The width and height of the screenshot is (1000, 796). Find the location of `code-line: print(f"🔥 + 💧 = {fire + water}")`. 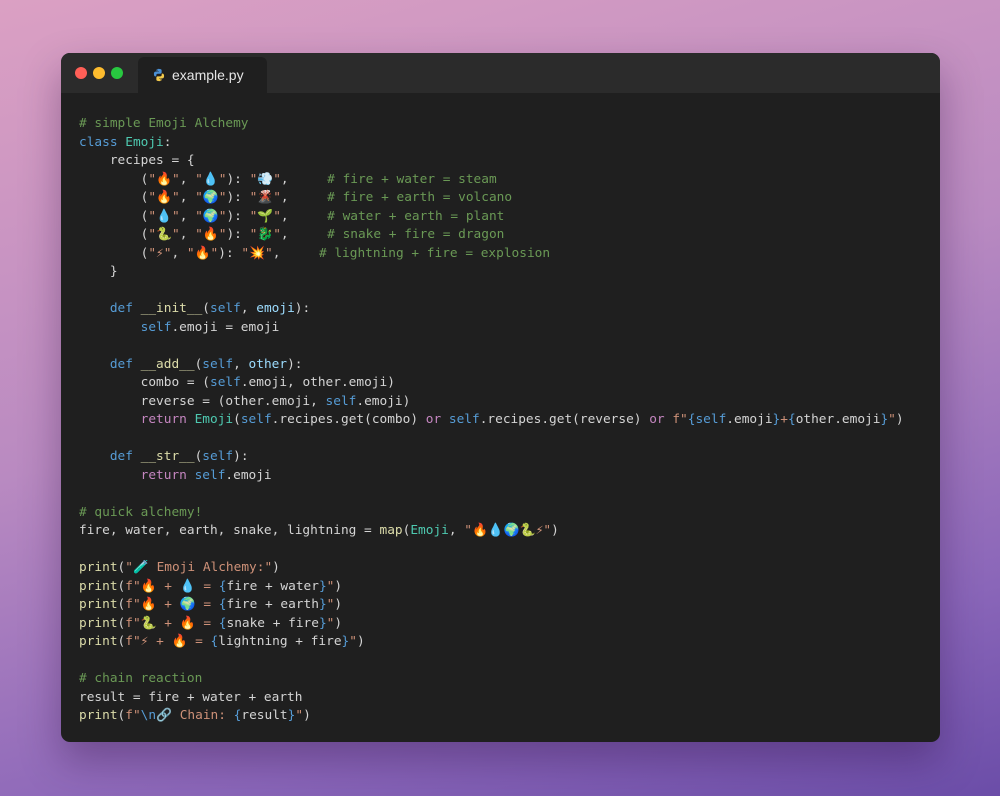

code-line: print(f"🔥 + 💧 = {fire + water}") is located at coordinates (509, 587).